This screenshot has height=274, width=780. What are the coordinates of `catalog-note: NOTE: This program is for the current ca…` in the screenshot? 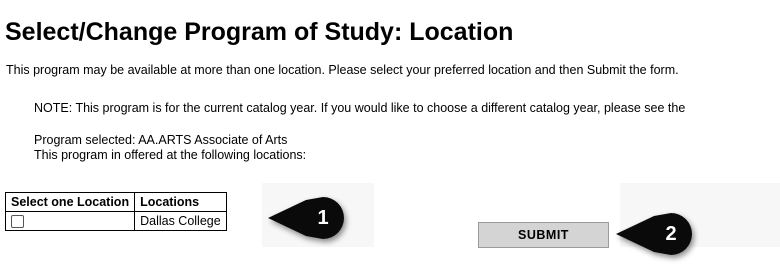 It's located at (360, 108).